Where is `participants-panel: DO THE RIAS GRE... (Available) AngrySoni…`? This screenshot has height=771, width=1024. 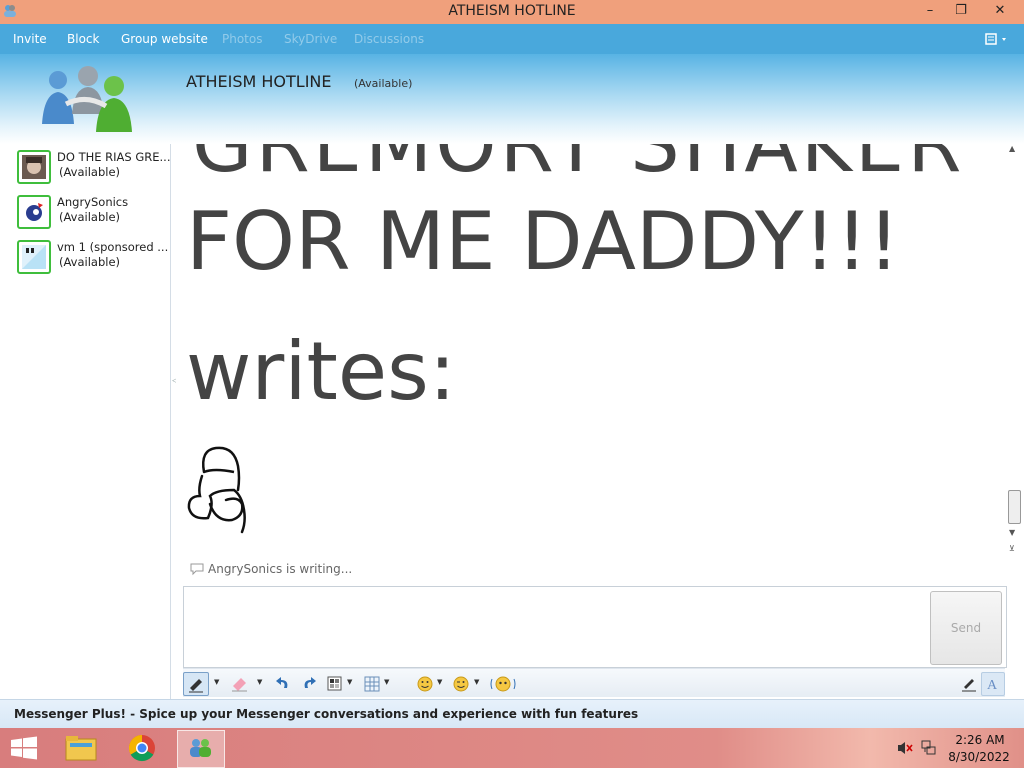
participants-panel: DO THE RIAS GRE... (Available) AngrySoni… is located at coordinates (85, 424).